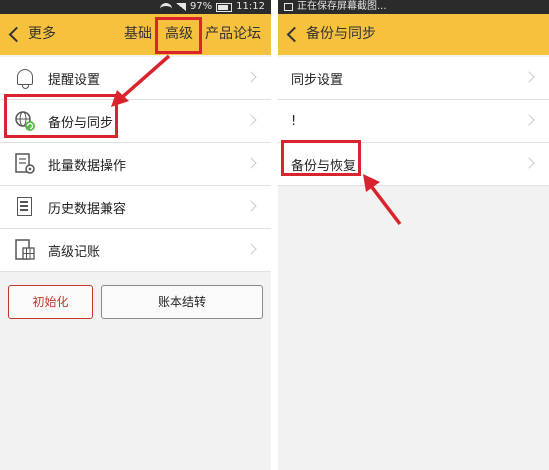 This screenshot has height=470, width=549. I want to click on bottom-buttons: 初始化 账本结转, so click(135, 303).